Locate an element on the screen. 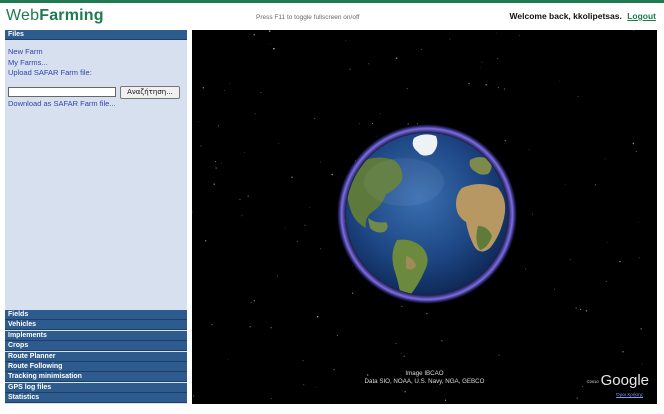 This screenshot has height=414, width=664. section-gps-log-files: GPS log files is located at coordinates (96, 387).